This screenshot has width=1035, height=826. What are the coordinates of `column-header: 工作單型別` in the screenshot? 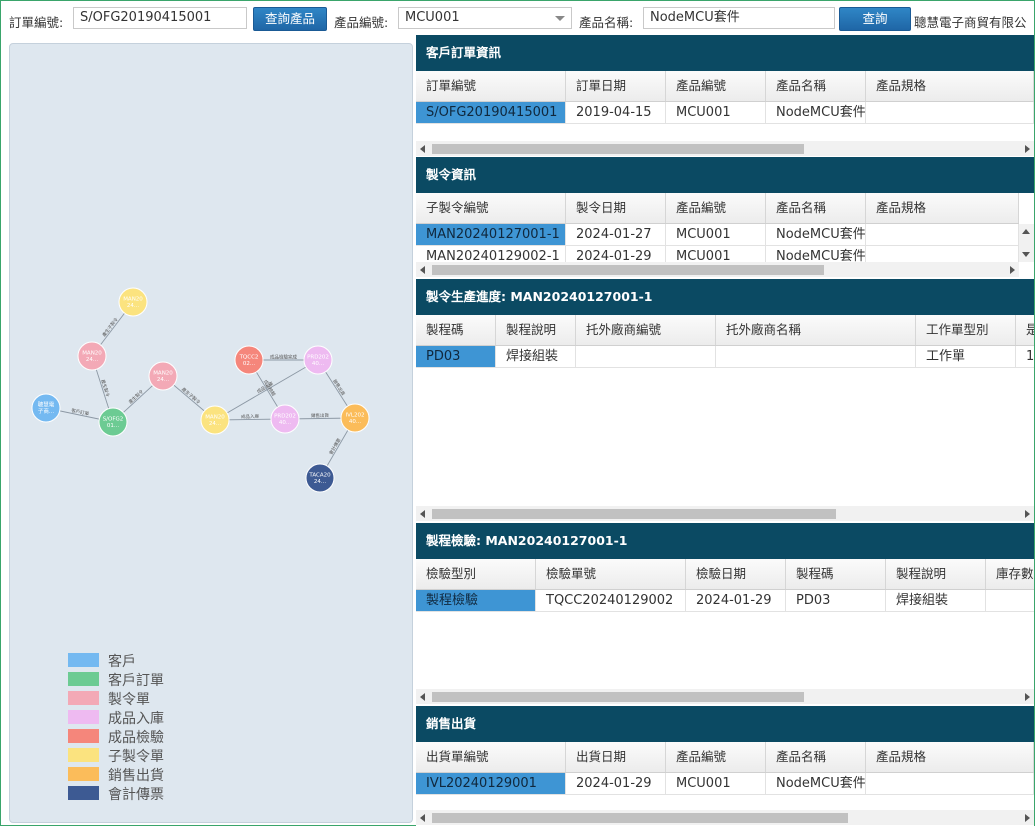 It's located at (966, 330).